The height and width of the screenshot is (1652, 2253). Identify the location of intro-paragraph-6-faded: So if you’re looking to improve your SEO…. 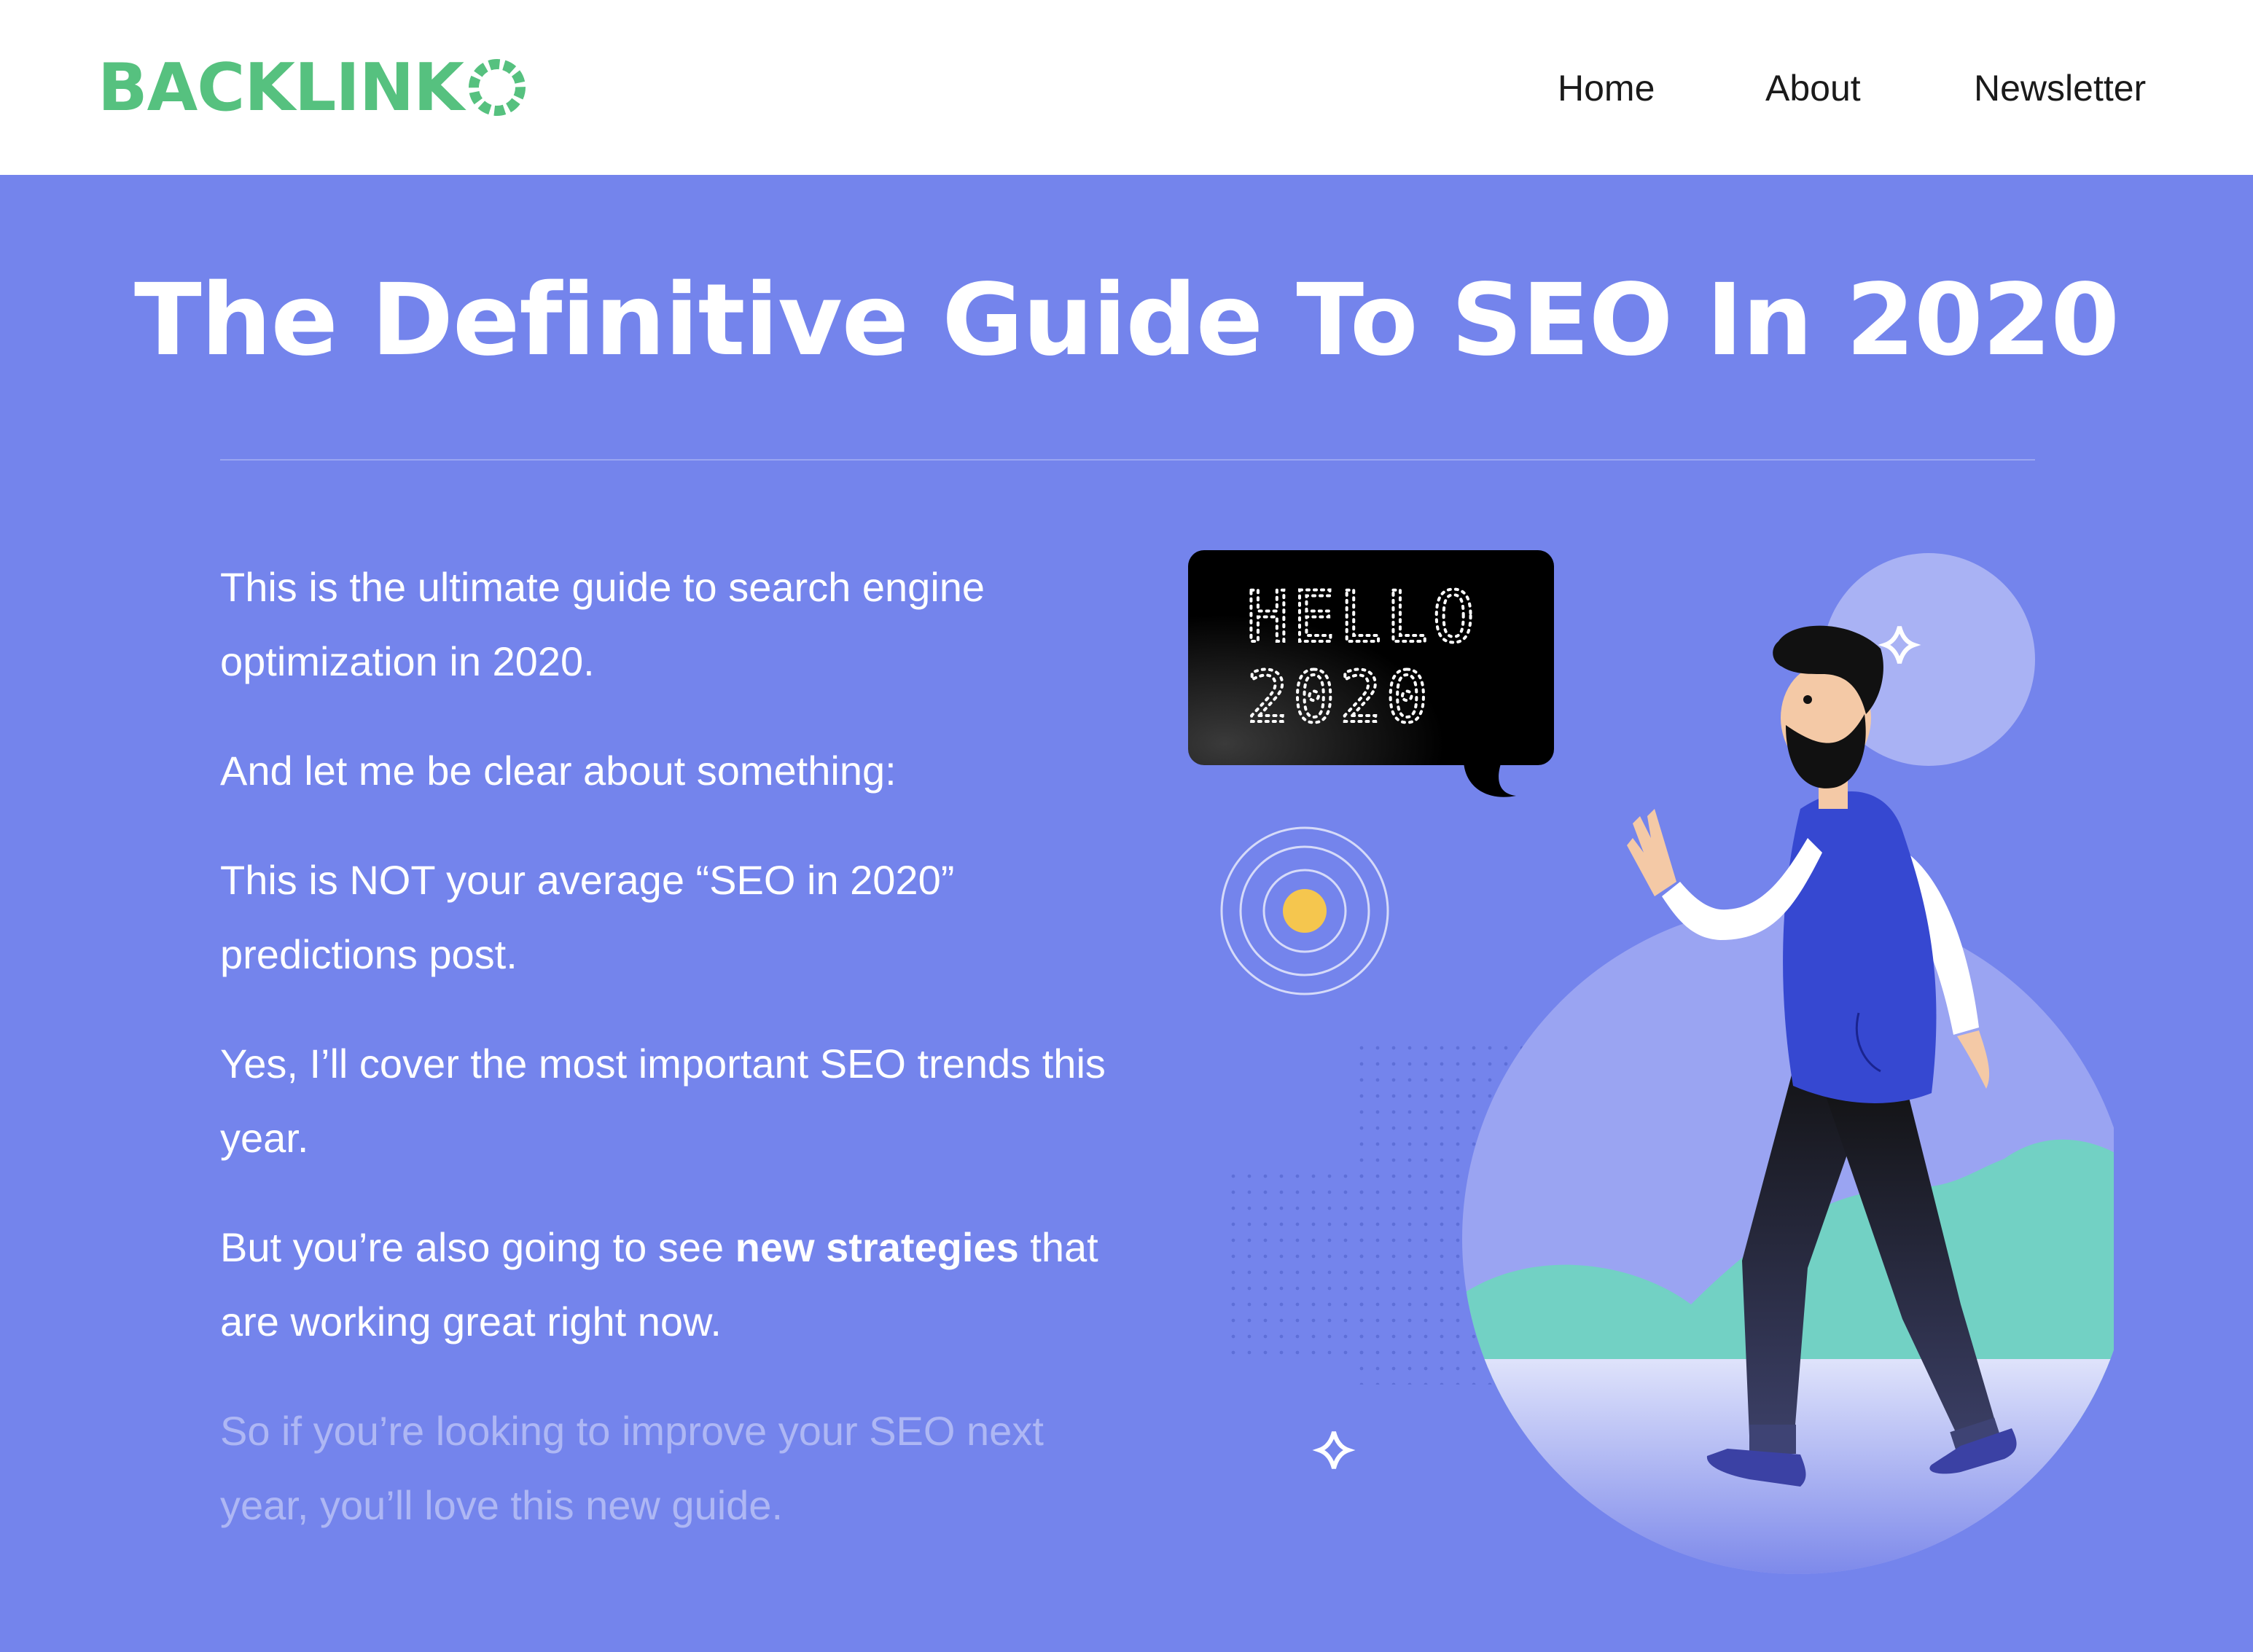
(632, 1468).